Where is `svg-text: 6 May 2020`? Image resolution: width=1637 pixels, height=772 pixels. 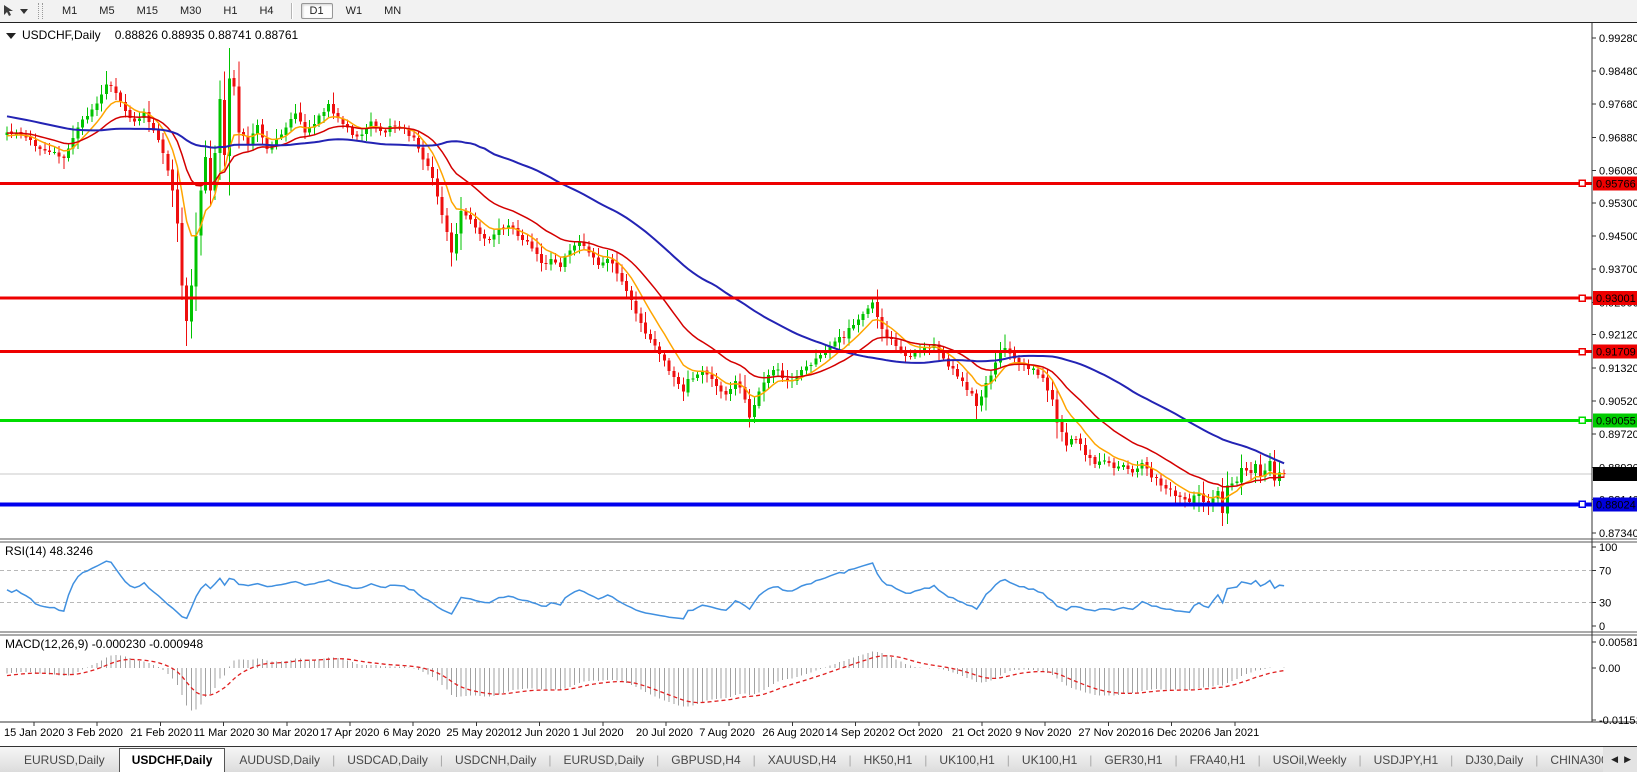
svg-text: 6 May 2020 is located at coordinates (411, 733).